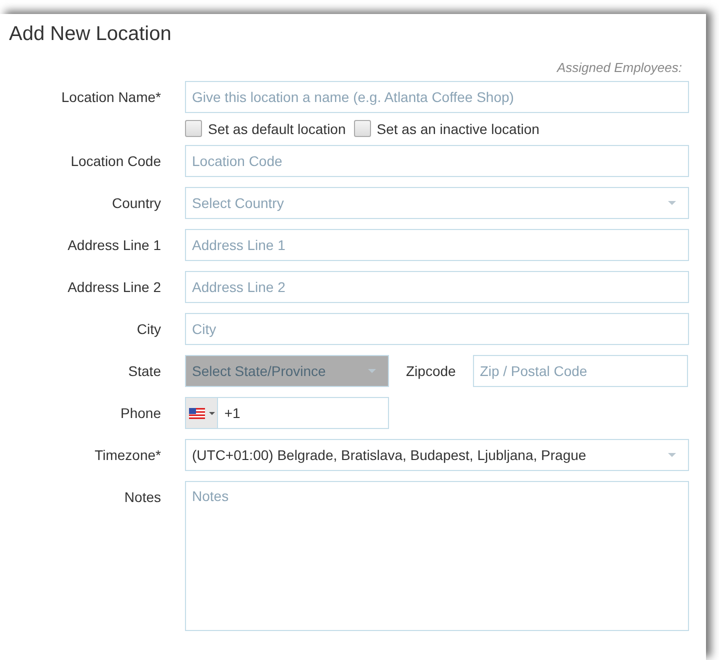 The width and height of the screenshot is (719, 660). What do you see at coordinates (437, 245) in the screenshot?
I see `input-field: Address Line 1` at bounding box center [437, 245].